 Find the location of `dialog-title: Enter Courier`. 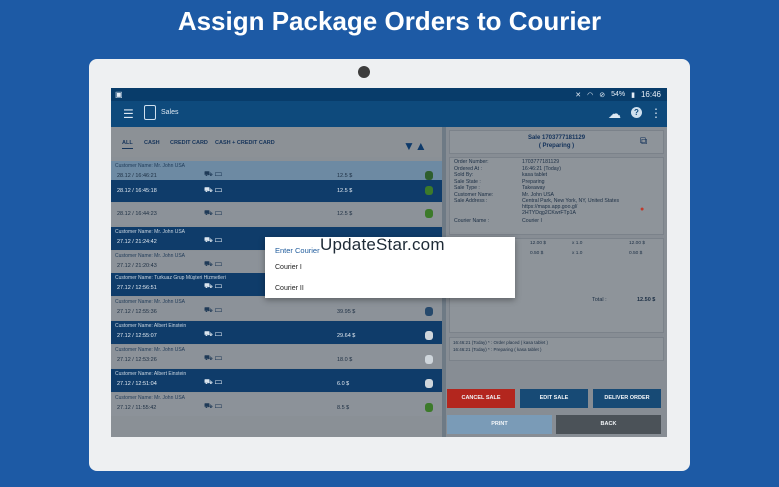

dialog-title: Enter Courier is located at coordinates (297, 250).